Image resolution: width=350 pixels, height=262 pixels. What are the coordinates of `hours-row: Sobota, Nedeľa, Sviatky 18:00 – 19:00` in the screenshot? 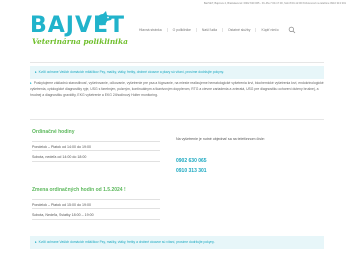 It's located at (96, 215).